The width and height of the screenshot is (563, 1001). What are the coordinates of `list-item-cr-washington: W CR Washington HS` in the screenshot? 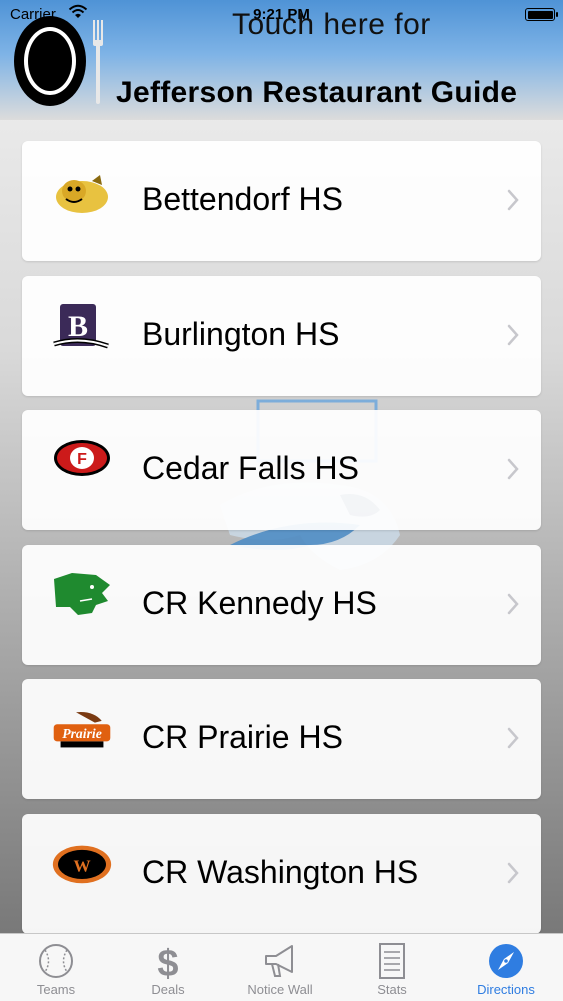 It's located at (281, 873).